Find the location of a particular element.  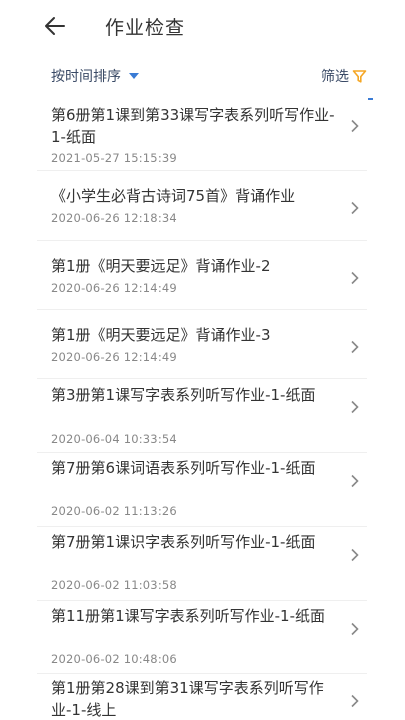

homework-time: 2020-06-02 10:48:06 is located at coordinates (114, 659).